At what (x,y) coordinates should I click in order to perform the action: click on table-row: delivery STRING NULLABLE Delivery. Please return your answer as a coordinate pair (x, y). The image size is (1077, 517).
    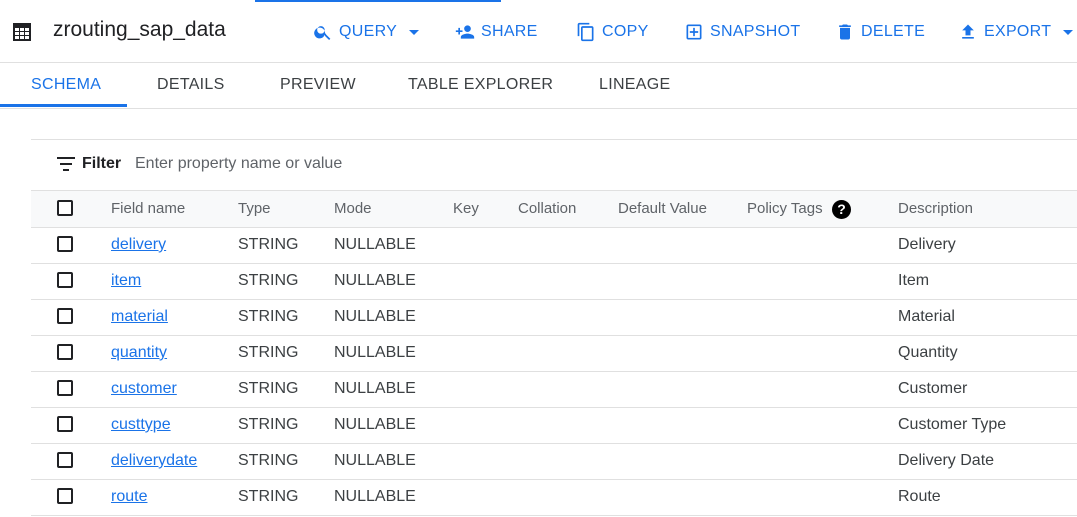
    Looking at the image, I should click on (554, 245).